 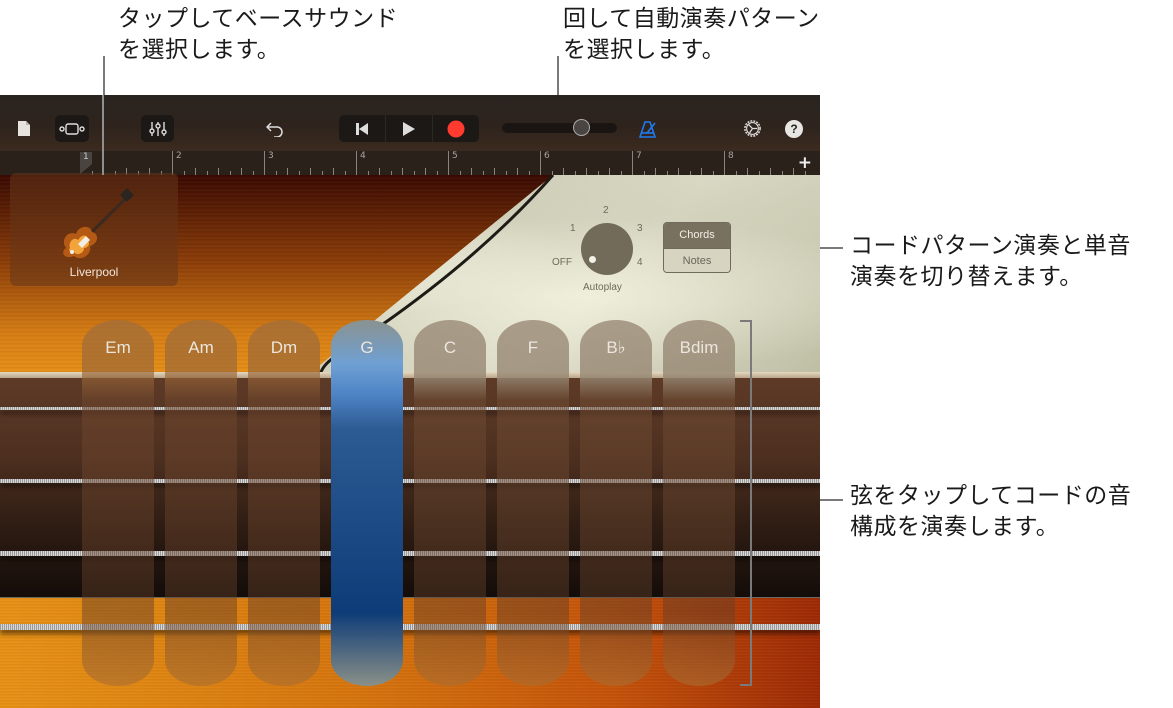 I want to click on autoplay-label-2: 2, so click(x=606, y=210).